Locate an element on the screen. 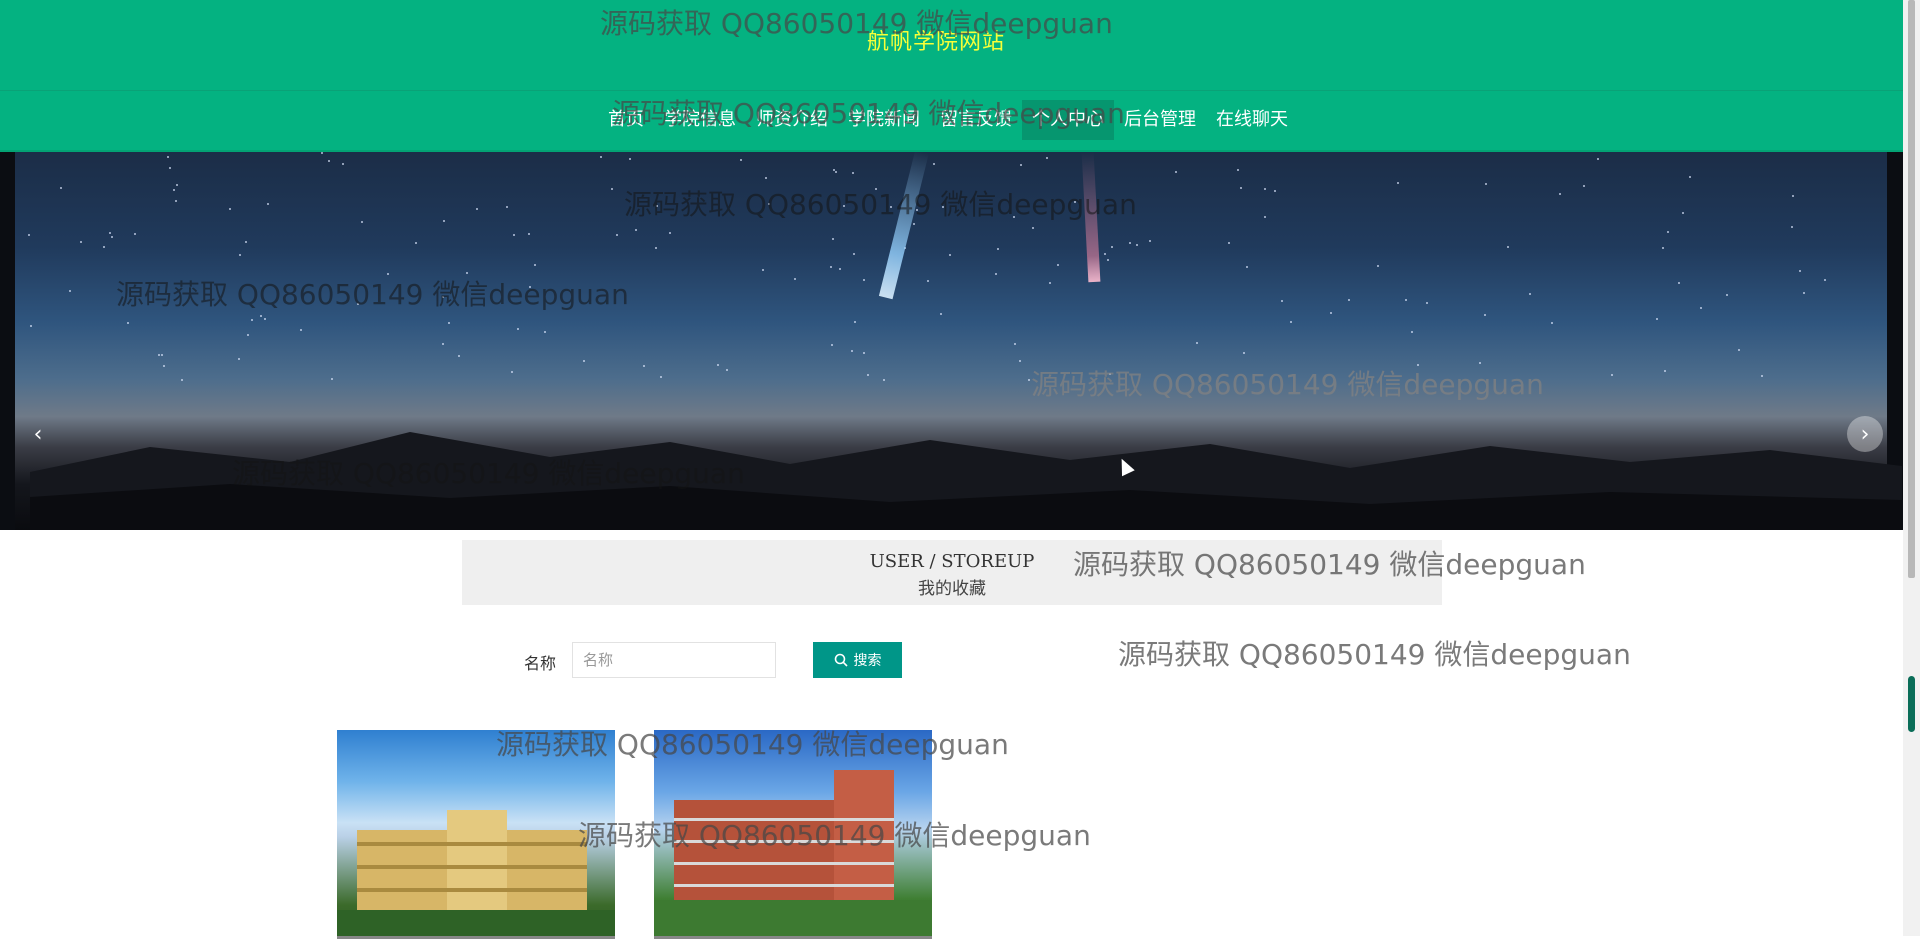 This screenshot has height=939, width=1920. nav-item-chat: 在线聊天 is located at coordinates (1252, 120).